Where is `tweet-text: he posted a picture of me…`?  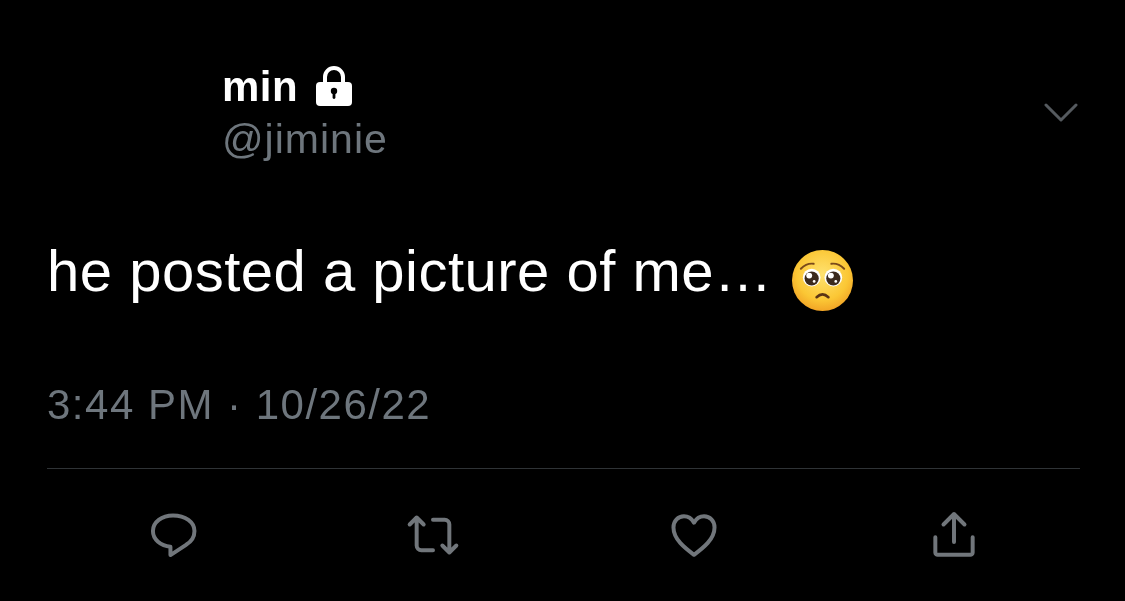
tweet-text: he posted a picture of me… is located at coordinates (410, 271).